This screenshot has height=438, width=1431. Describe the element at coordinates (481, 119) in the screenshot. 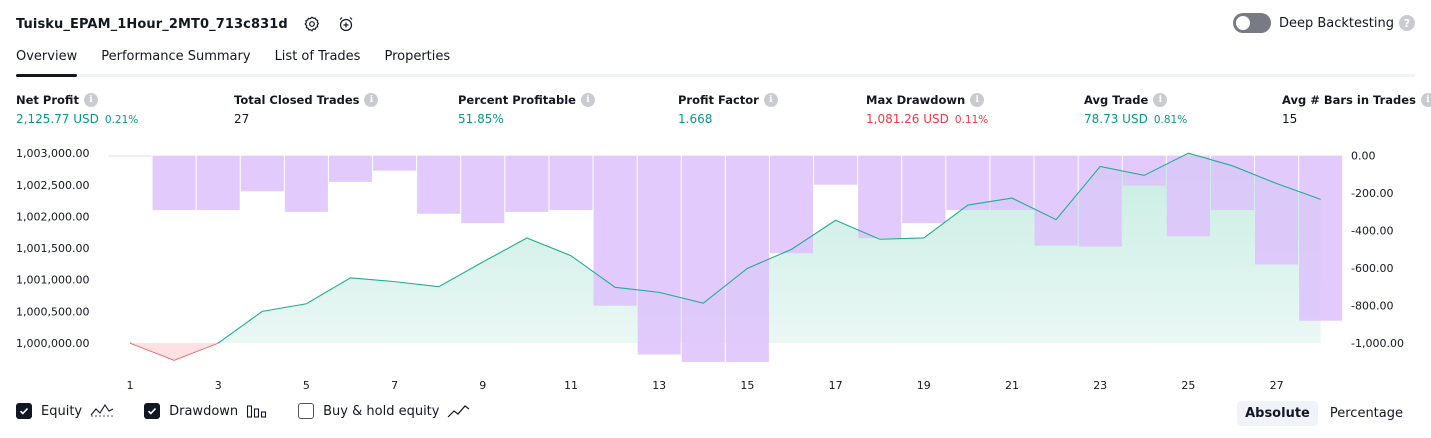

I see `metric-value: 51.85%` at that location.